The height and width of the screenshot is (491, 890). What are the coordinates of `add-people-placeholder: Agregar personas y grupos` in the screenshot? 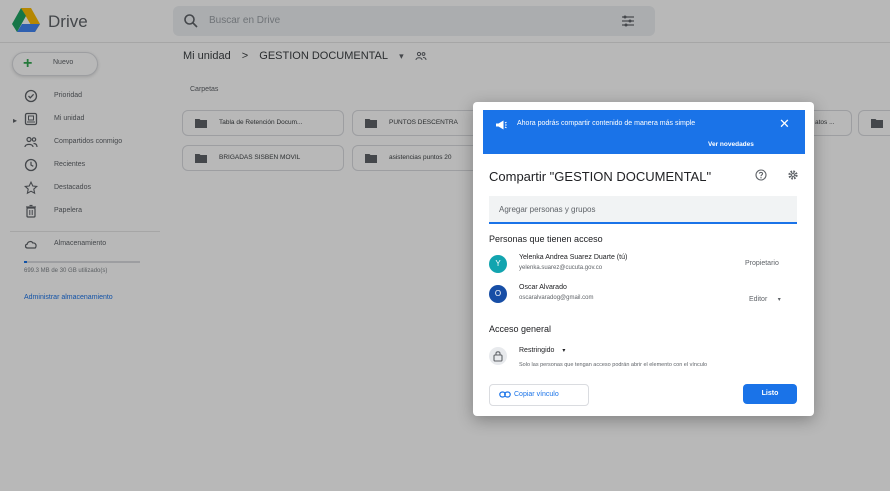 It's located at (547, 209).